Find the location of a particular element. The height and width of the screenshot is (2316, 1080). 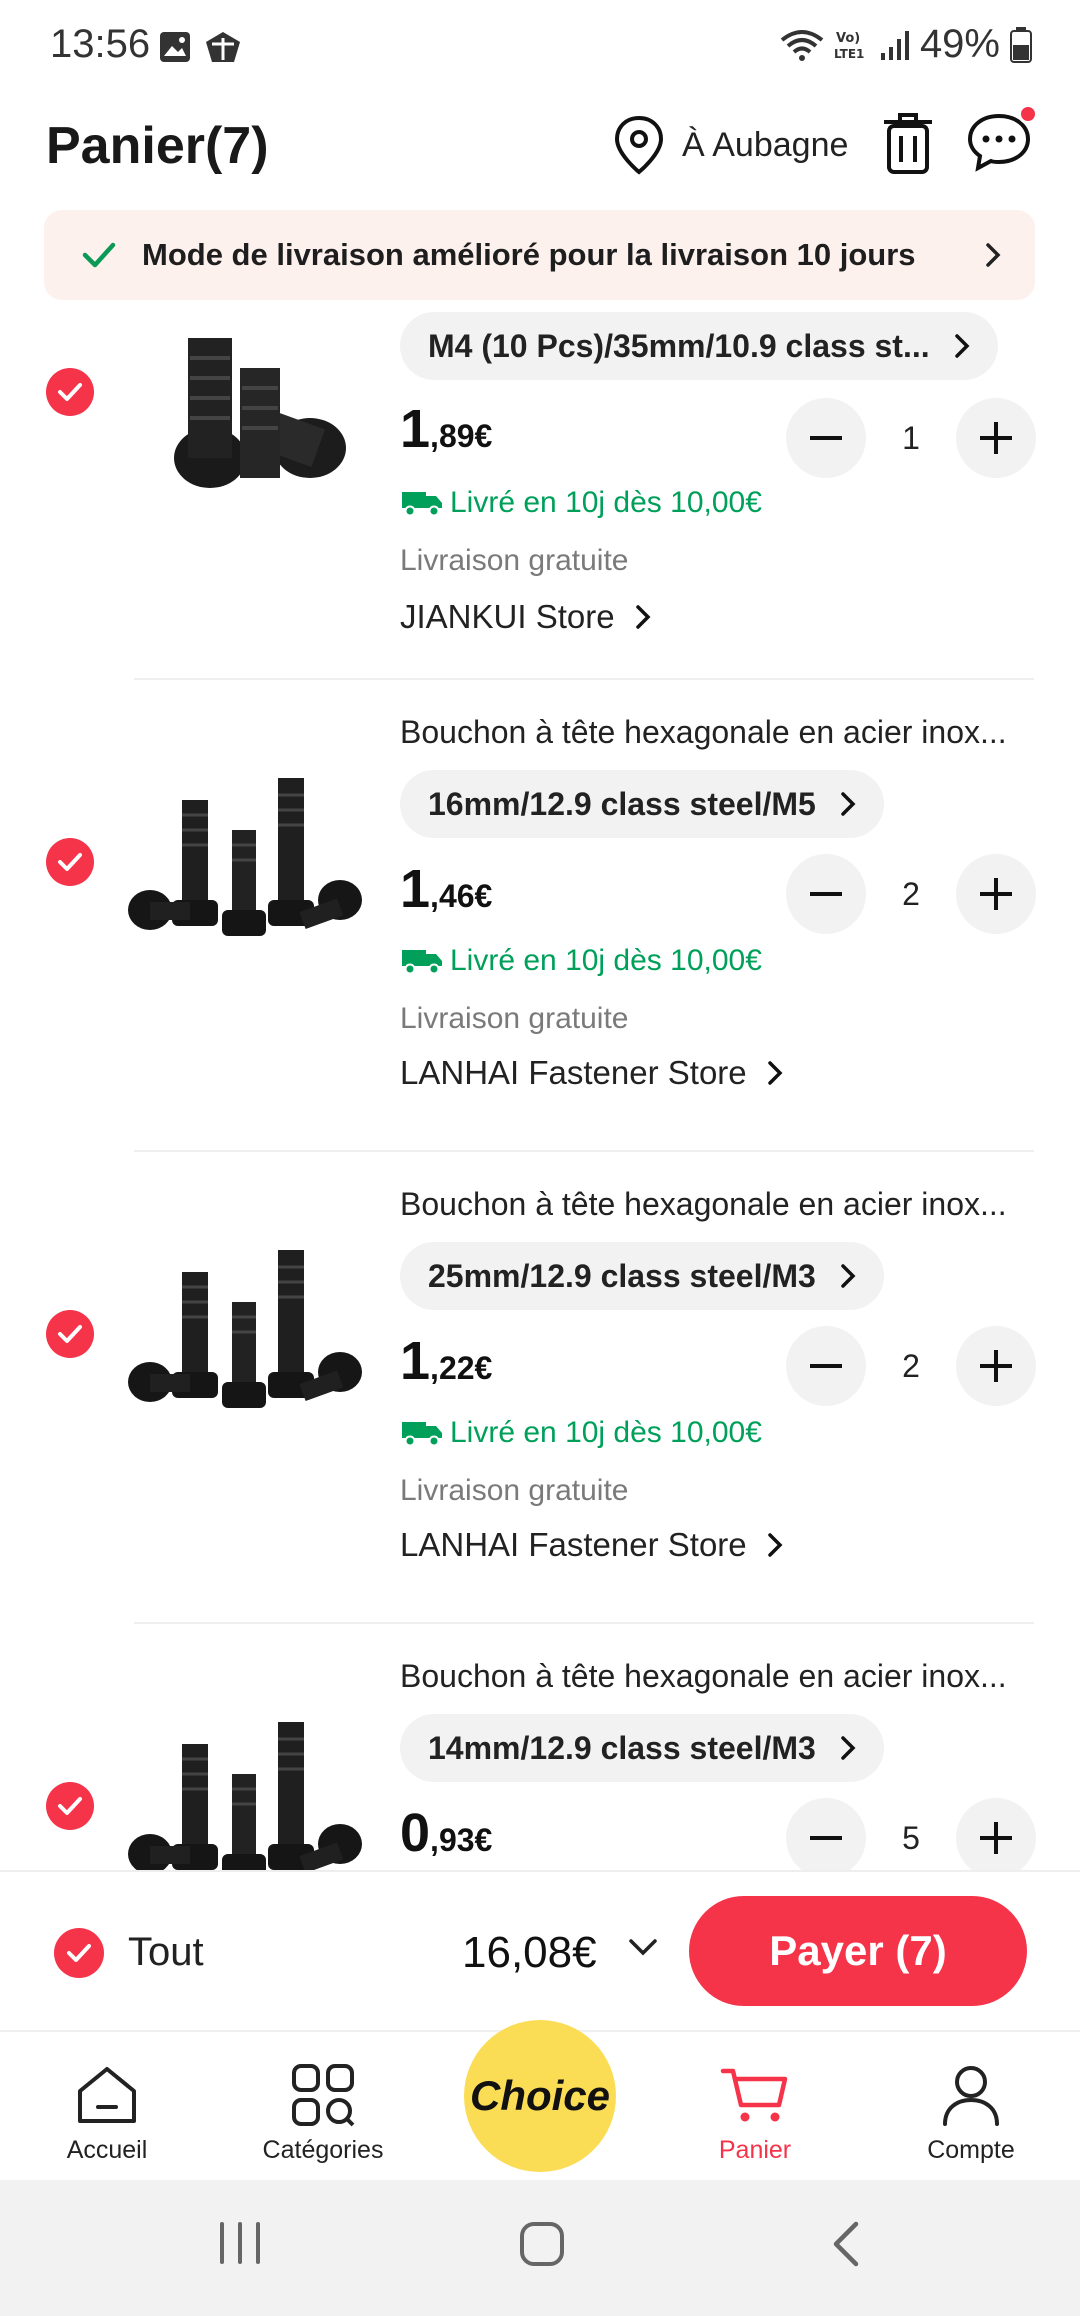

nav-account: Compte is located at coordinates (971, 2107).